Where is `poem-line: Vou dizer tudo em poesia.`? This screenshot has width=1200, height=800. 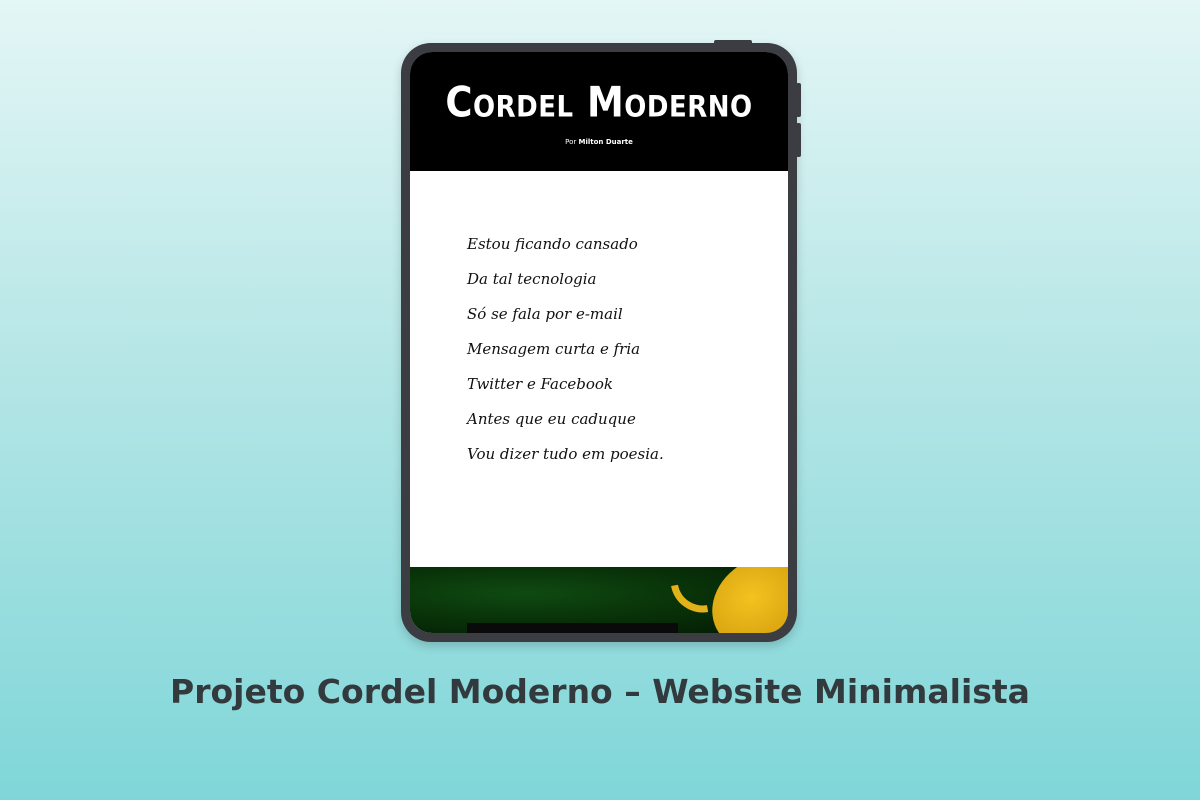 poem-line: Vou dizer tudo em poesia. is located at coordinates (565, 454).